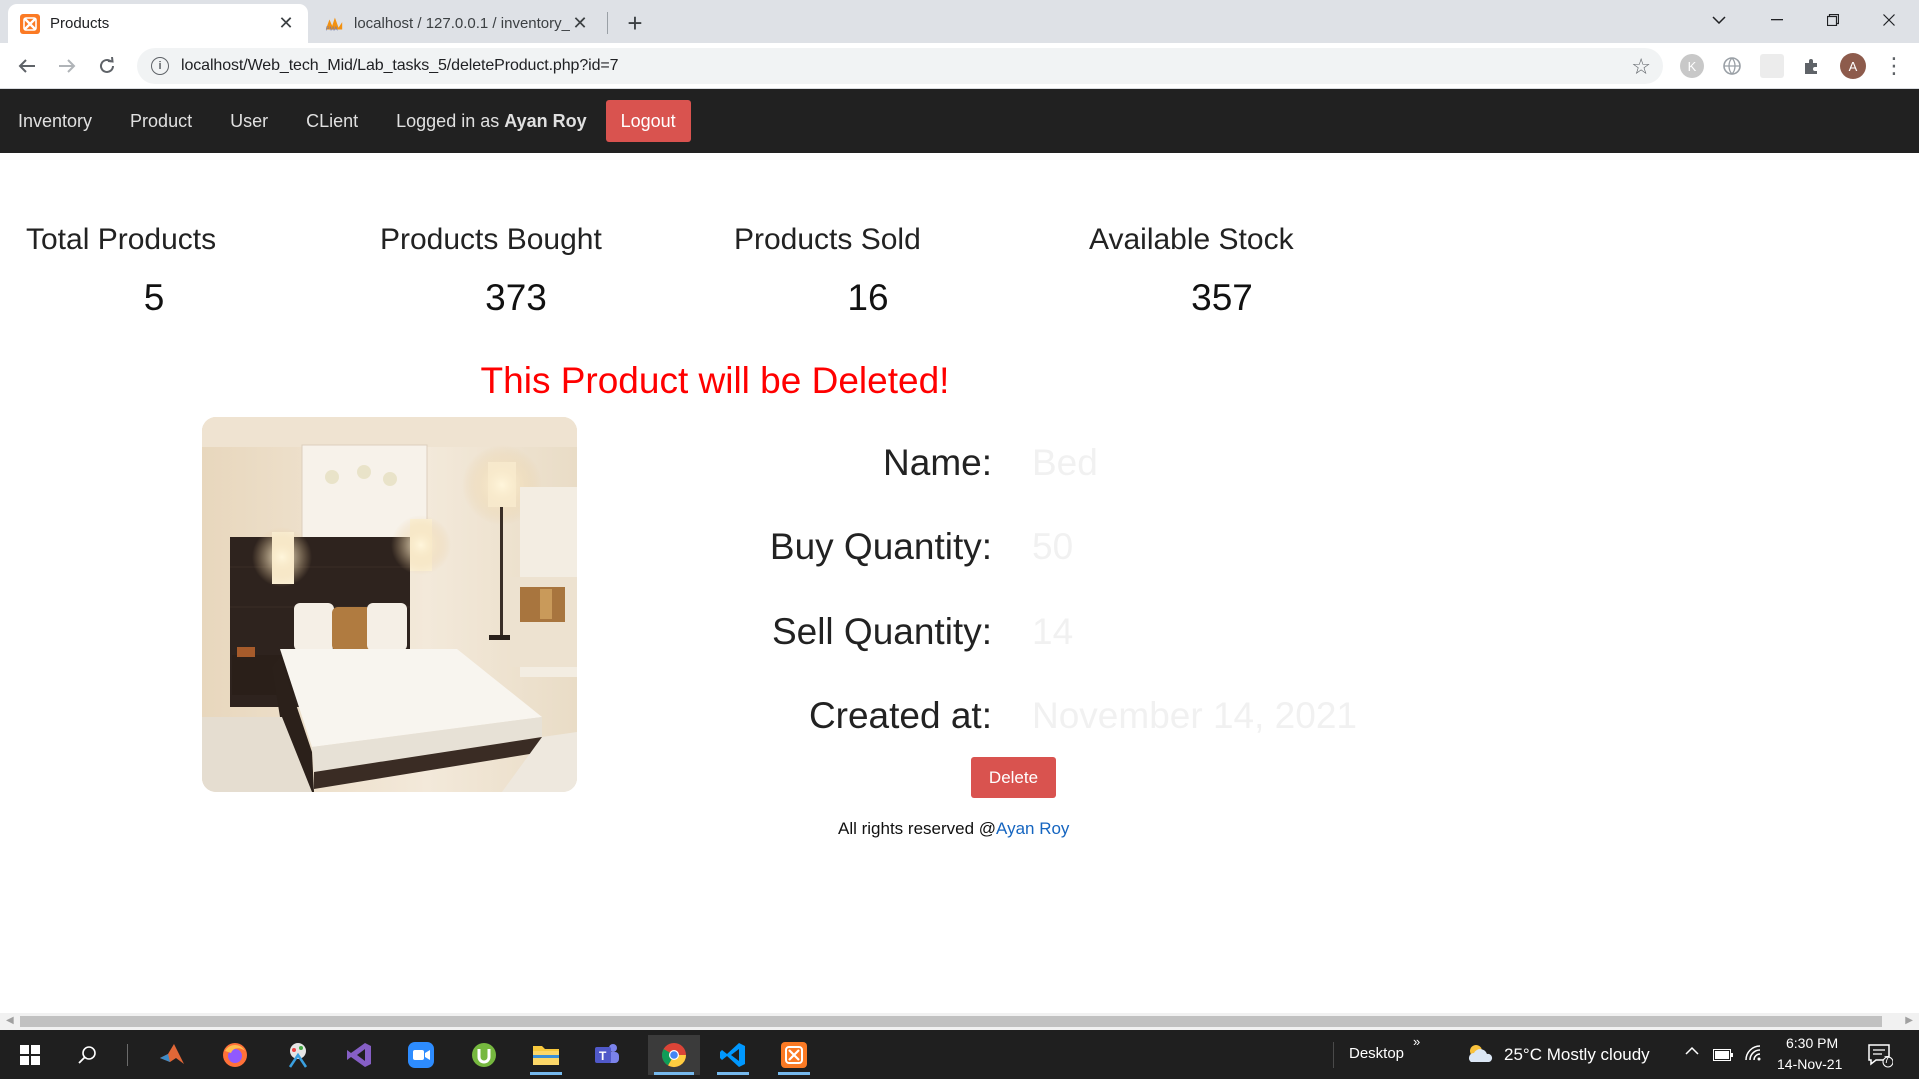 Image resolution: width=1919 pixels, height=1079 pixels. I want to click on desktop-toolbar-label: Desktop, so click(1376, 1053).